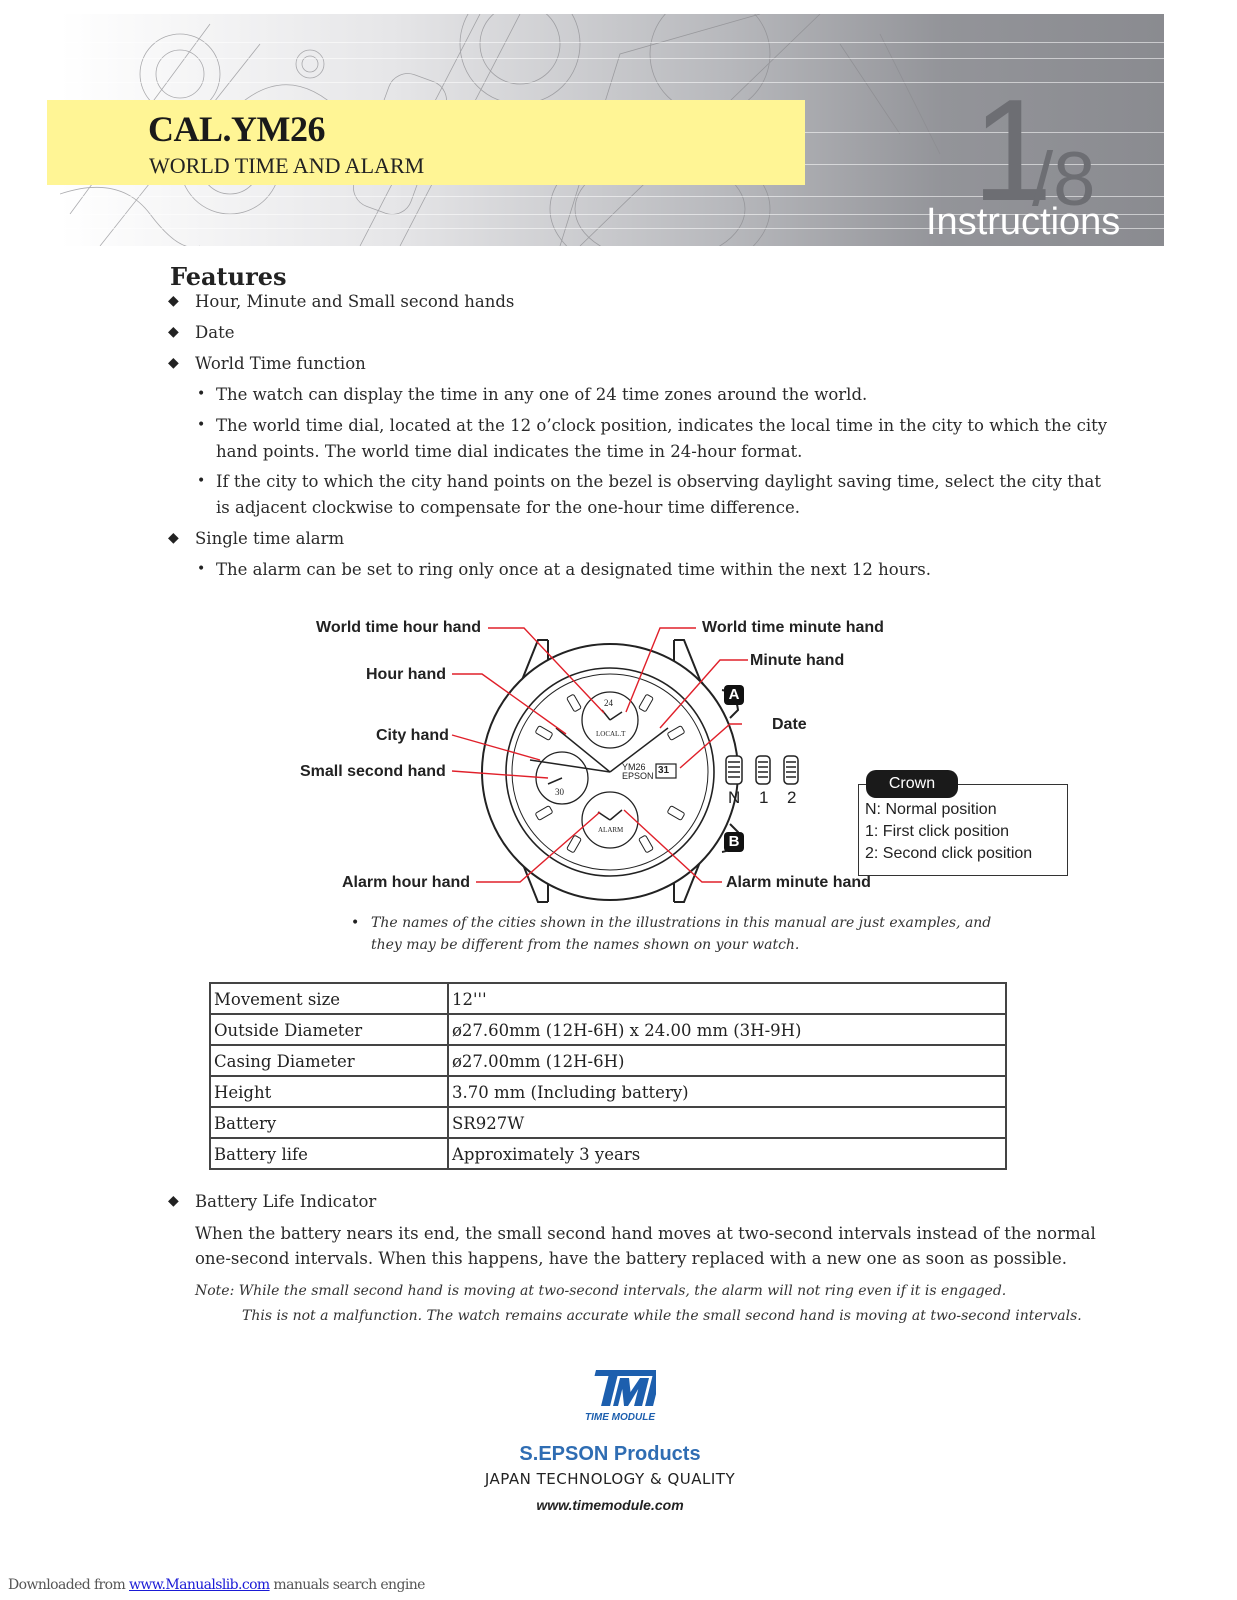  I want to click on label-hour-hand: Hour hand, so click(406, 674).